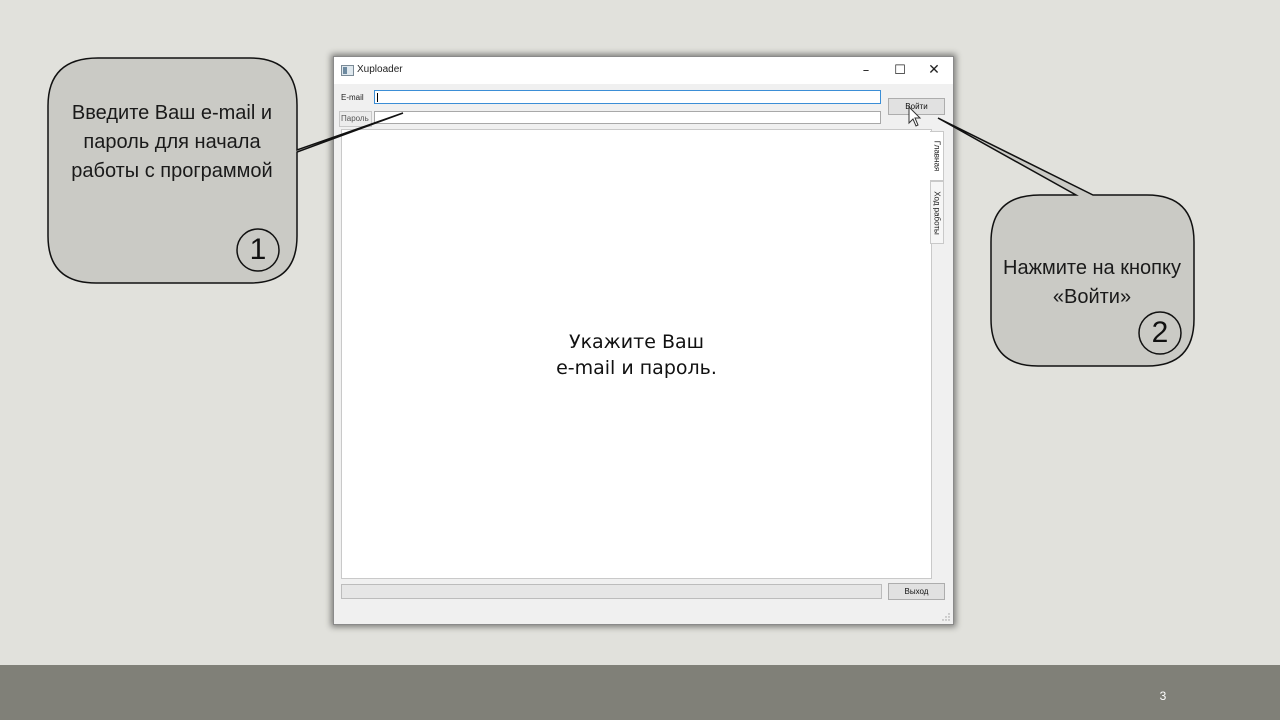  What do you see at coordinates (1160, 332) in the screenshot?
I see `callout-2-number: 2` at bounding box center [1160, 332].